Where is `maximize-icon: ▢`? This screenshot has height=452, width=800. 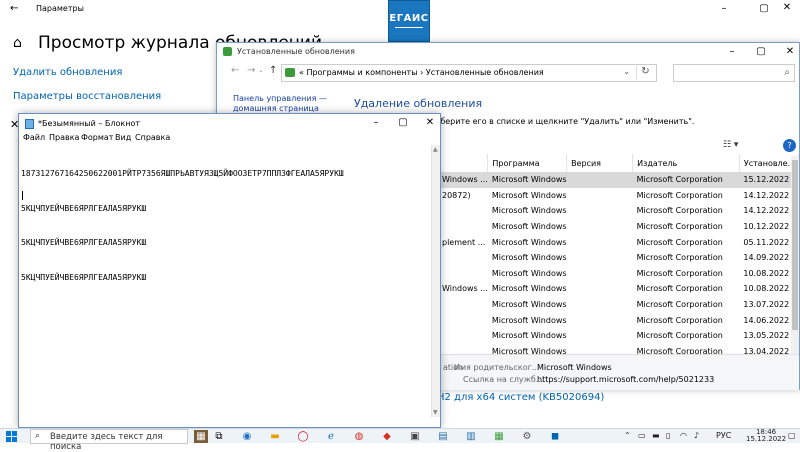
maximize-icon: ▢ is located at coordinates (764, 9).